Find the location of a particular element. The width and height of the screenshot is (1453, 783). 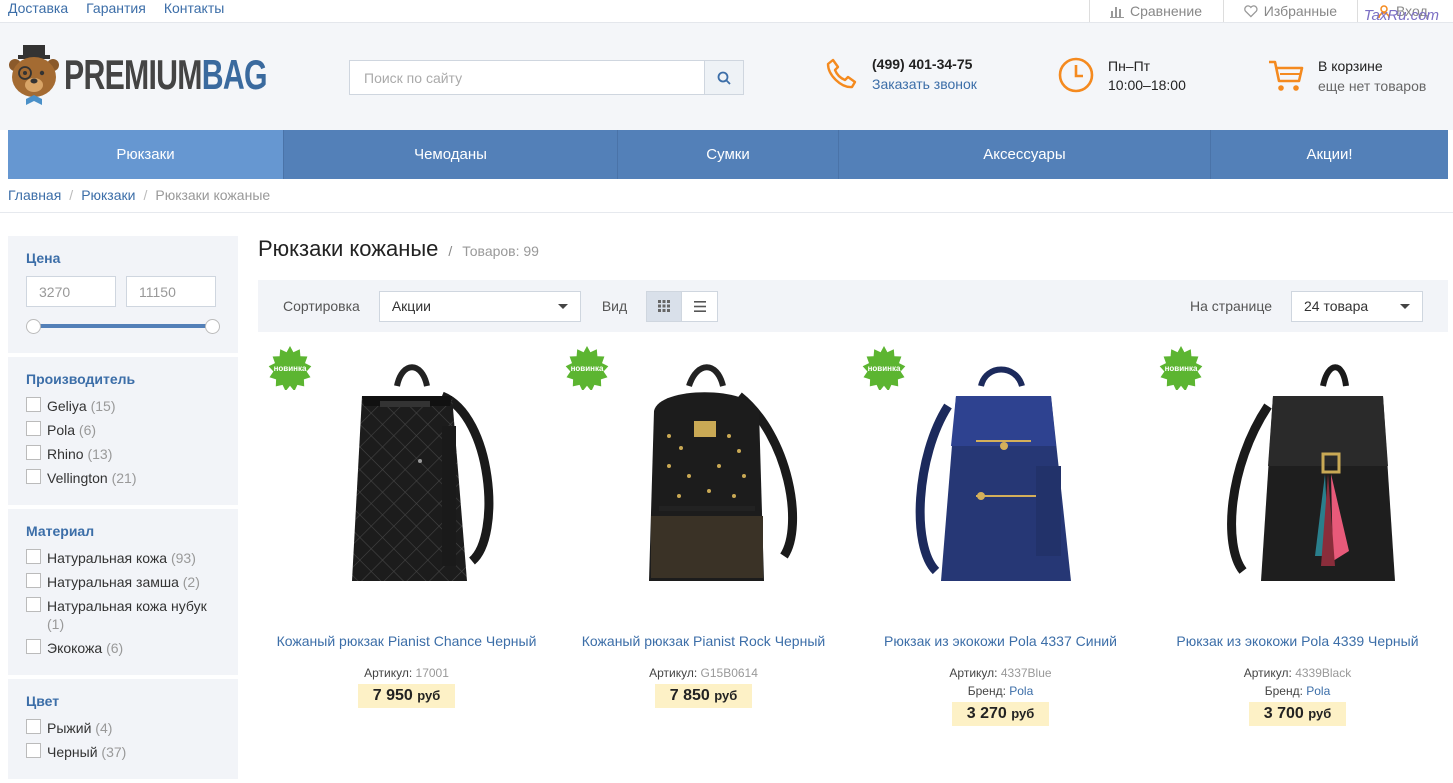

option-count: (37) is located at coordinates (114, 752).